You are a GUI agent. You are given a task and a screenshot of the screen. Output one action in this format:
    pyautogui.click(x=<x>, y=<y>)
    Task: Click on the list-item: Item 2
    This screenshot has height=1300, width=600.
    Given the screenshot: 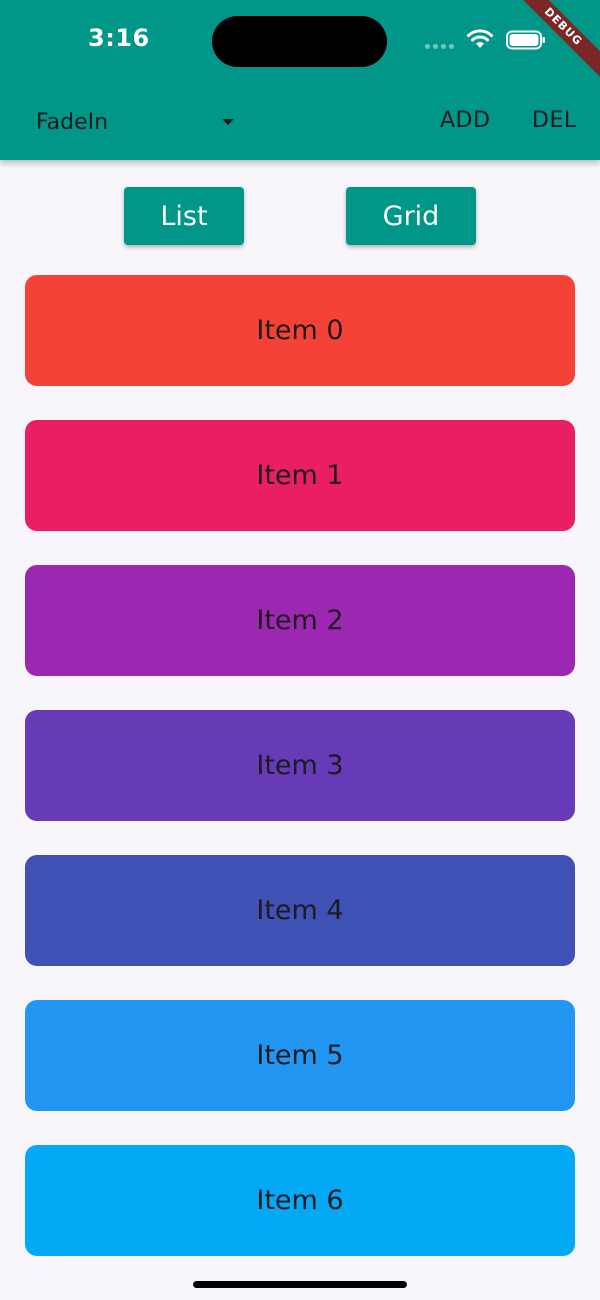 What is the action you would take?
    pyautogui.click(x=300, y=620)
    